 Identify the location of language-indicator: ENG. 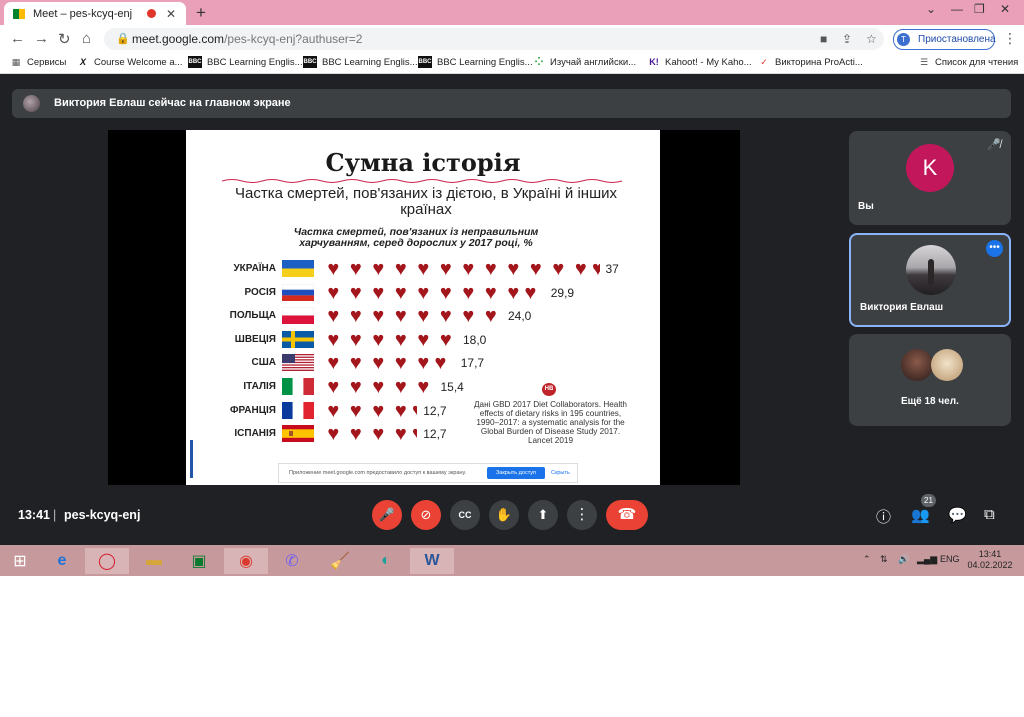
(950, 559).